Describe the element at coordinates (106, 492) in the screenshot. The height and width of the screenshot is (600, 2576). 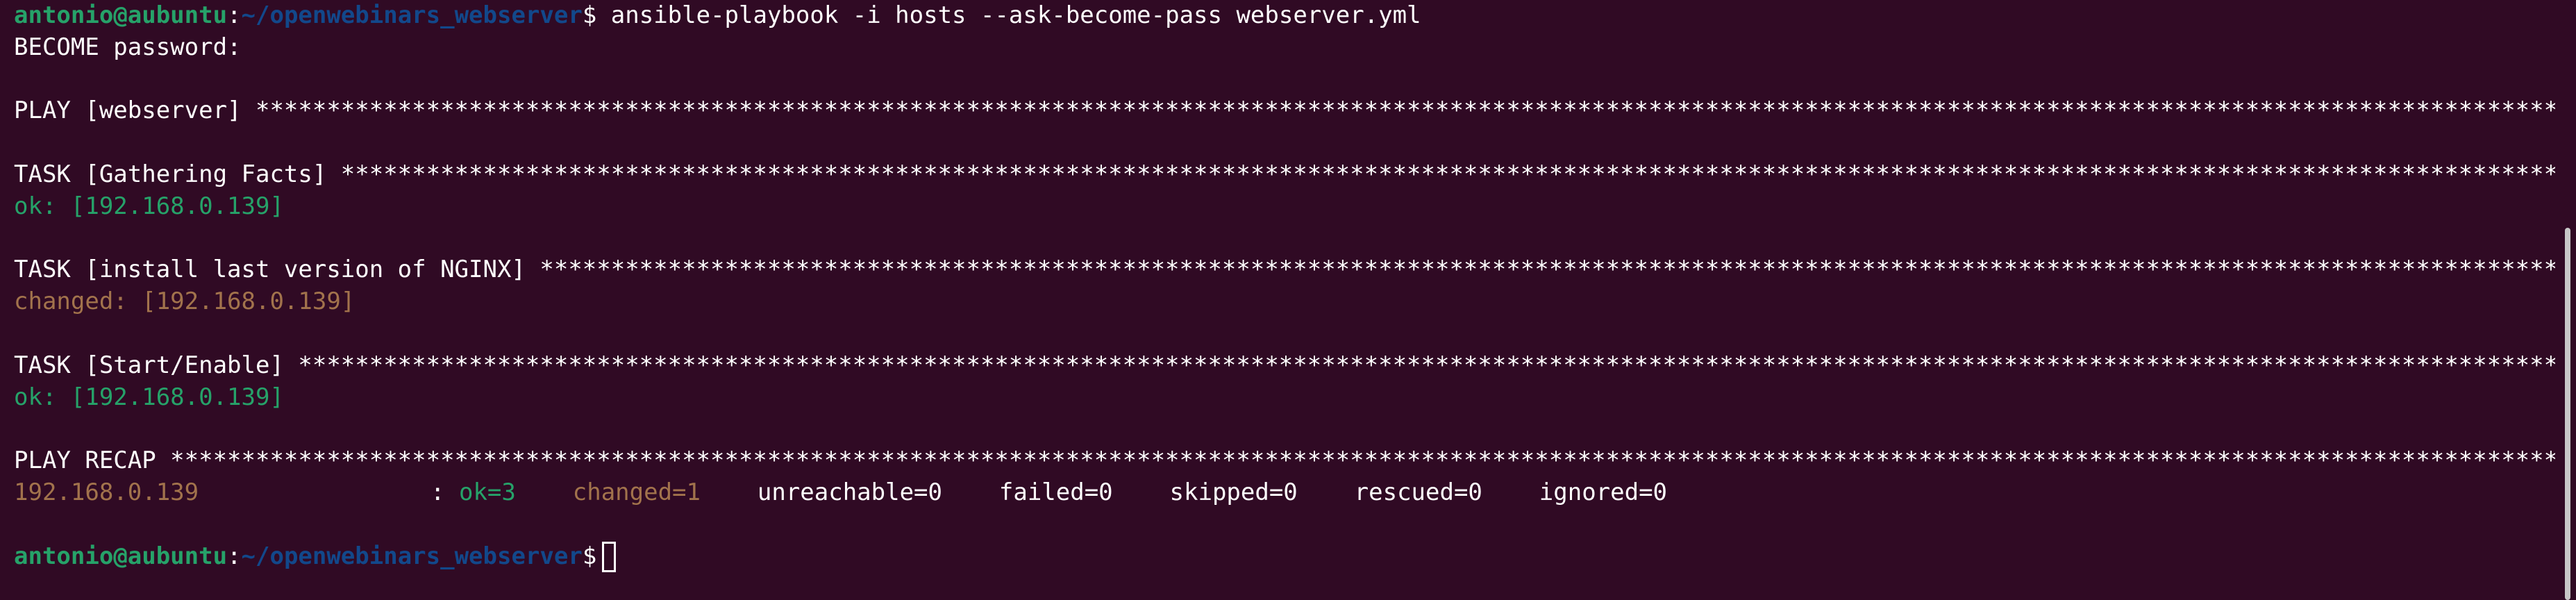
I see `recap-host: 192.168.0.139` at that location.